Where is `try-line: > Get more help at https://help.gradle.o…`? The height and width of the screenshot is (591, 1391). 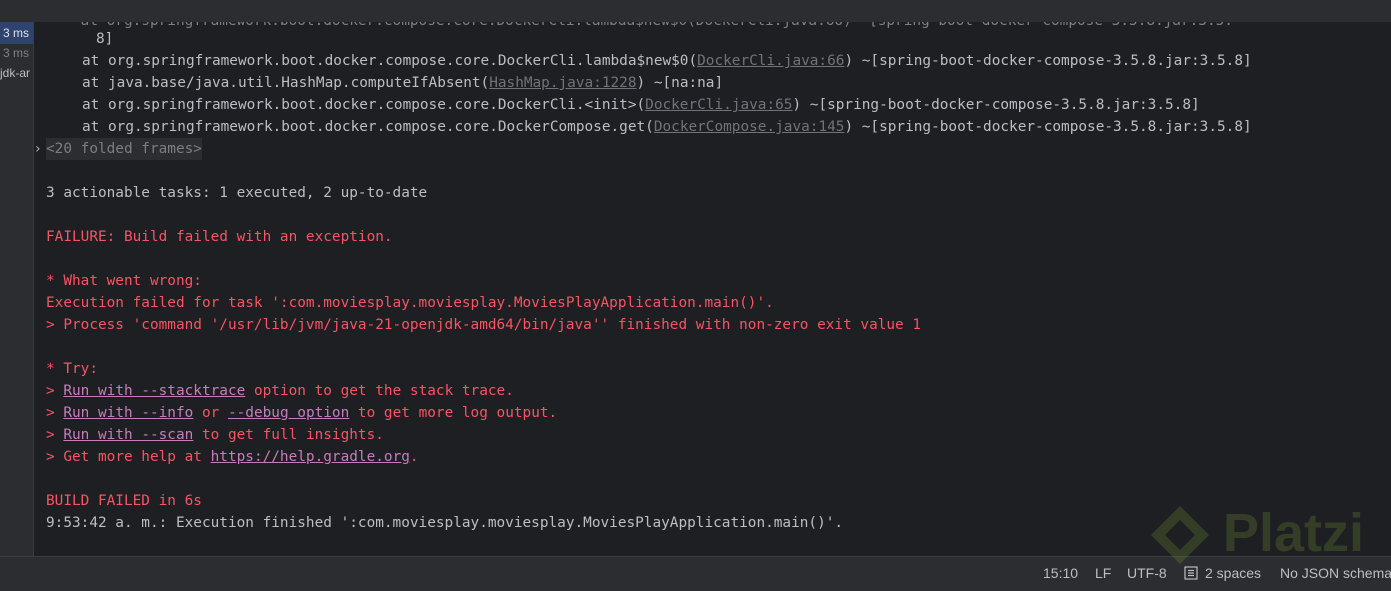 try-line: > Get more help at https://help.gradle.o… is located at coordinates (232, 457).